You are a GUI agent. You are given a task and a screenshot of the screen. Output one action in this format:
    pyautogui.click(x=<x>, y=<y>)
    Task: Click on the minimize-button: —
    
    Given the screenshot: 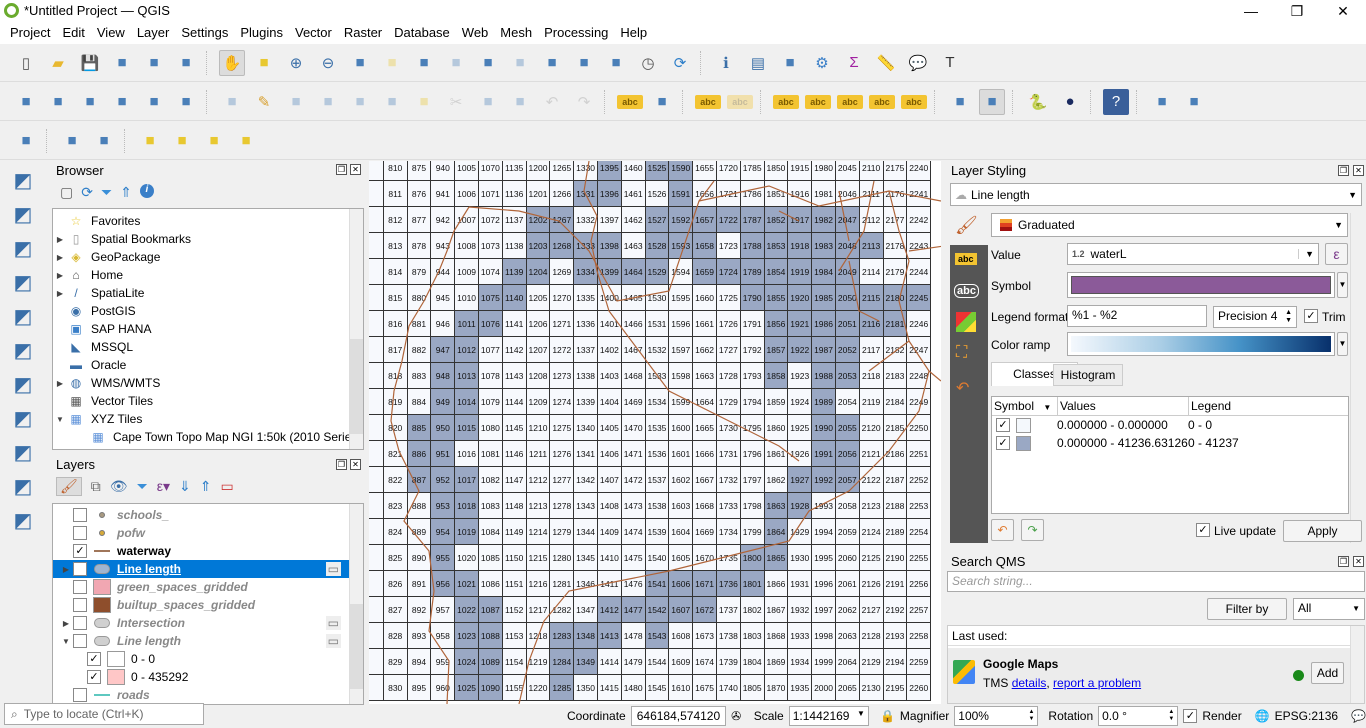 What is the action you would take?
    pyautogui.click(x=1251, y=11)
    